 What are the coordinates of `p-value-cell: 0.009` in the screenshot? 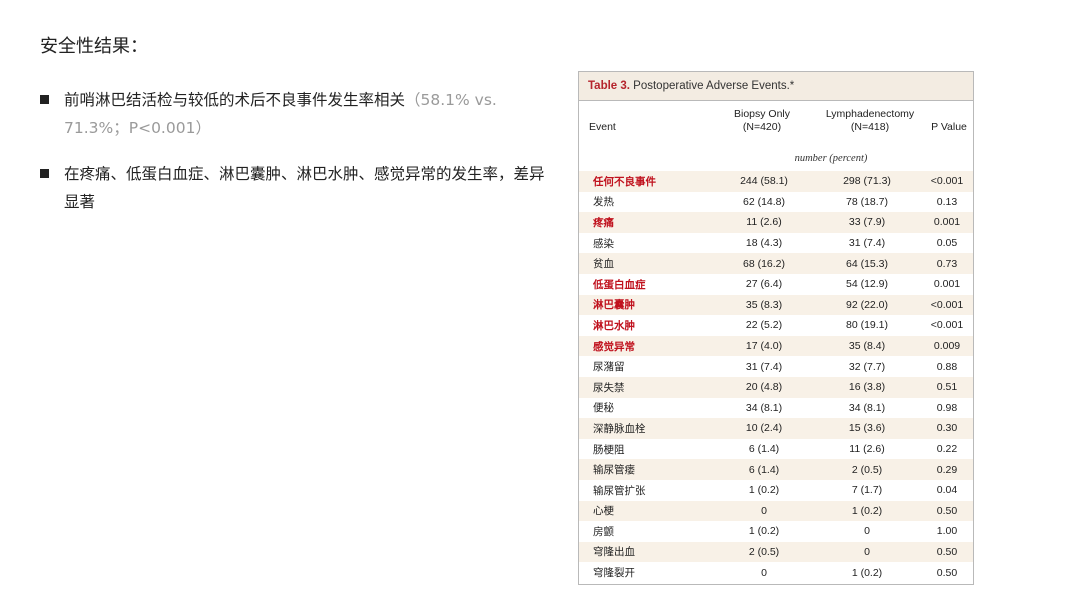 It's located at (947, 346).